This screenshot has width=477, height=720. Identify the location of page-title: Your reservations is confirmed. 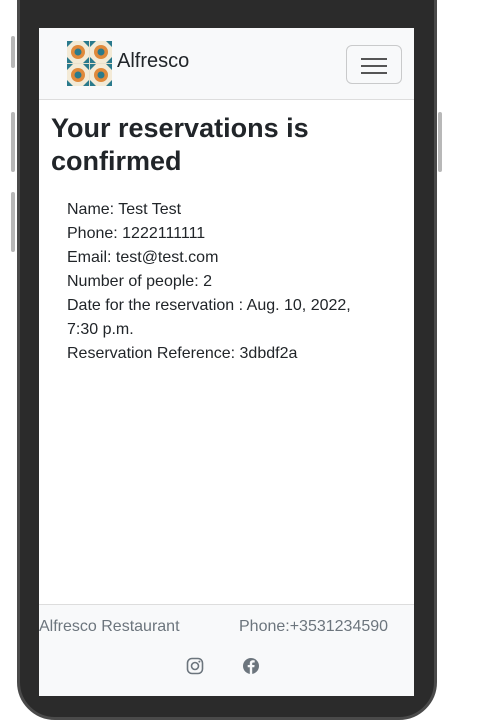
(180, 144).